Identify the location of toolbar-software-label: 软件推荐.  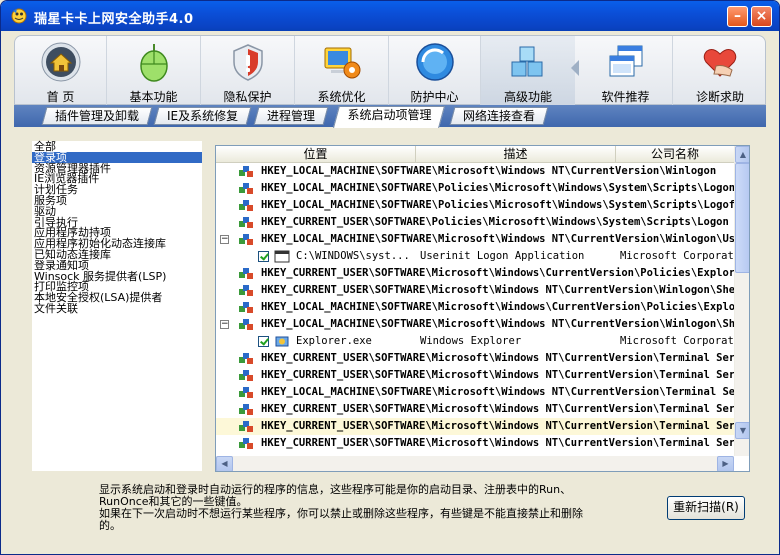
(625, 97).